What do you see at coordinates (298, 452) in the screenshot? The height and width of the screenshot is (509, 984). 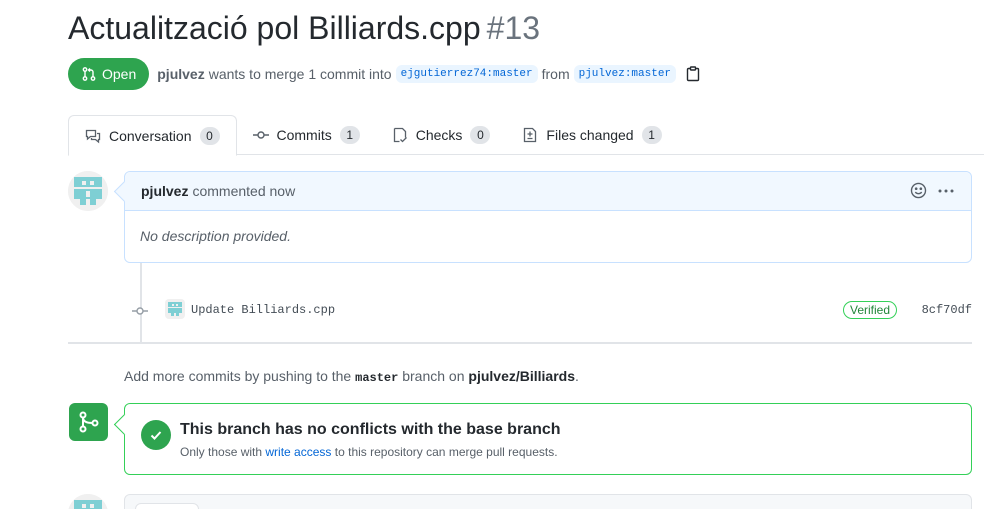 I see `write-access-link: write access` at bounding box center [298, 452].